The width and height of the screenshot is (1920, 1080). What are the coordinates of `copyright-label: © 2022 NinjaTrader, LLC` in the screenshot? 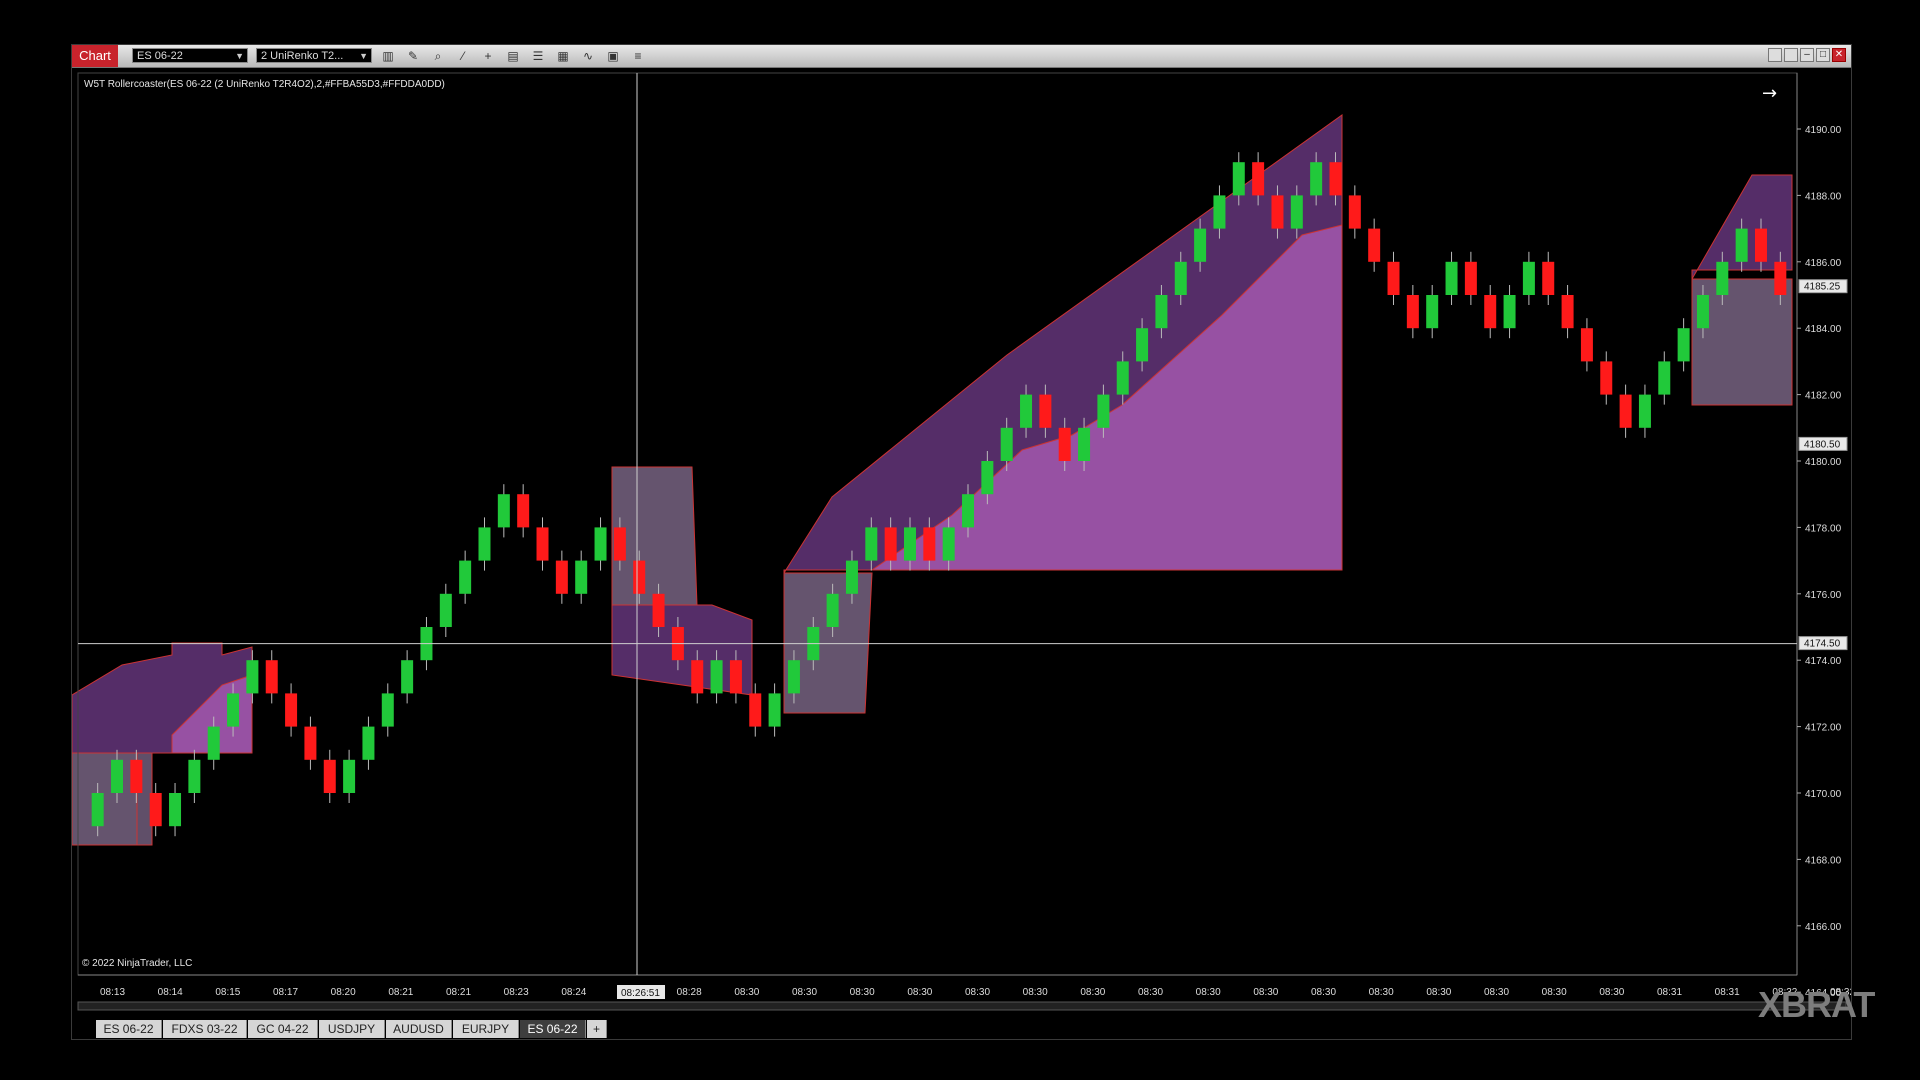 It's located at (137, 963).